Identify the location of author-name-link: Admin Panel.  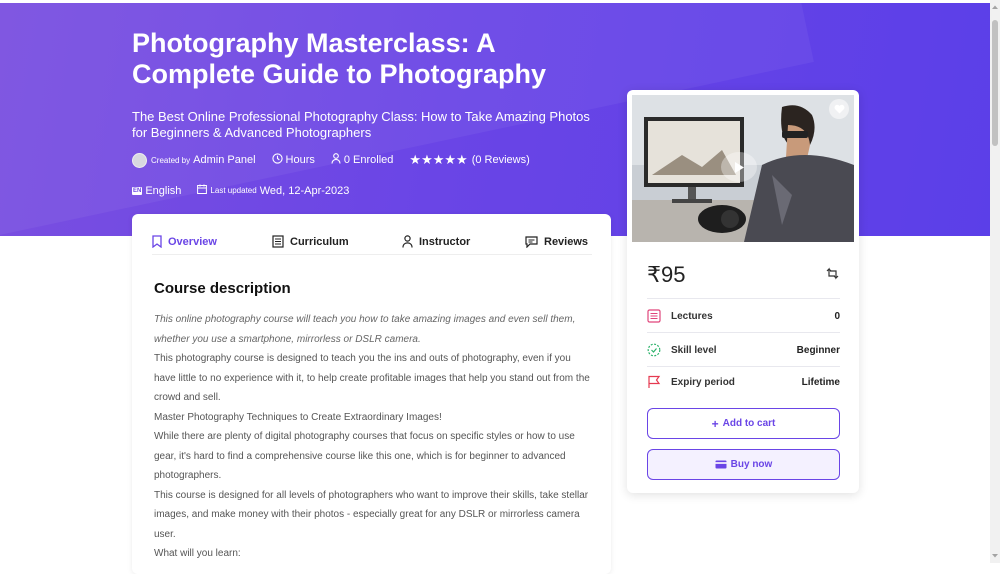
(224, 160).